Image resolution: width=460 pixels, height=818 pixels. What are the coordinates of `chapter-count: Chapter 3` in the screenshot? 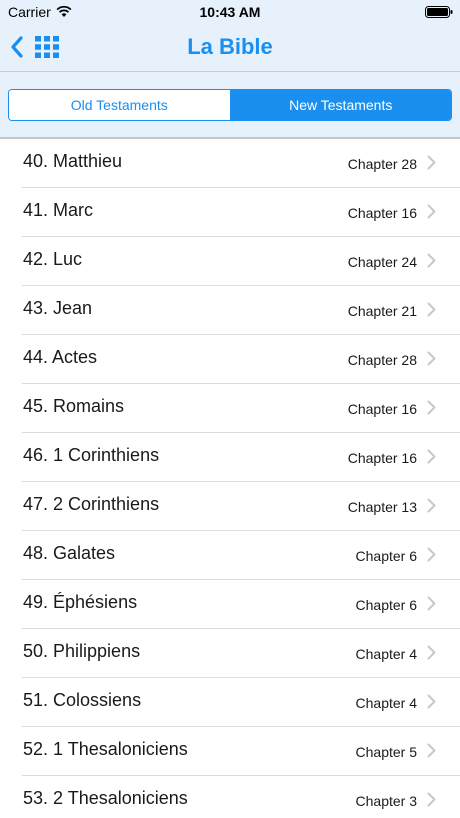 It's located at (386, 801).